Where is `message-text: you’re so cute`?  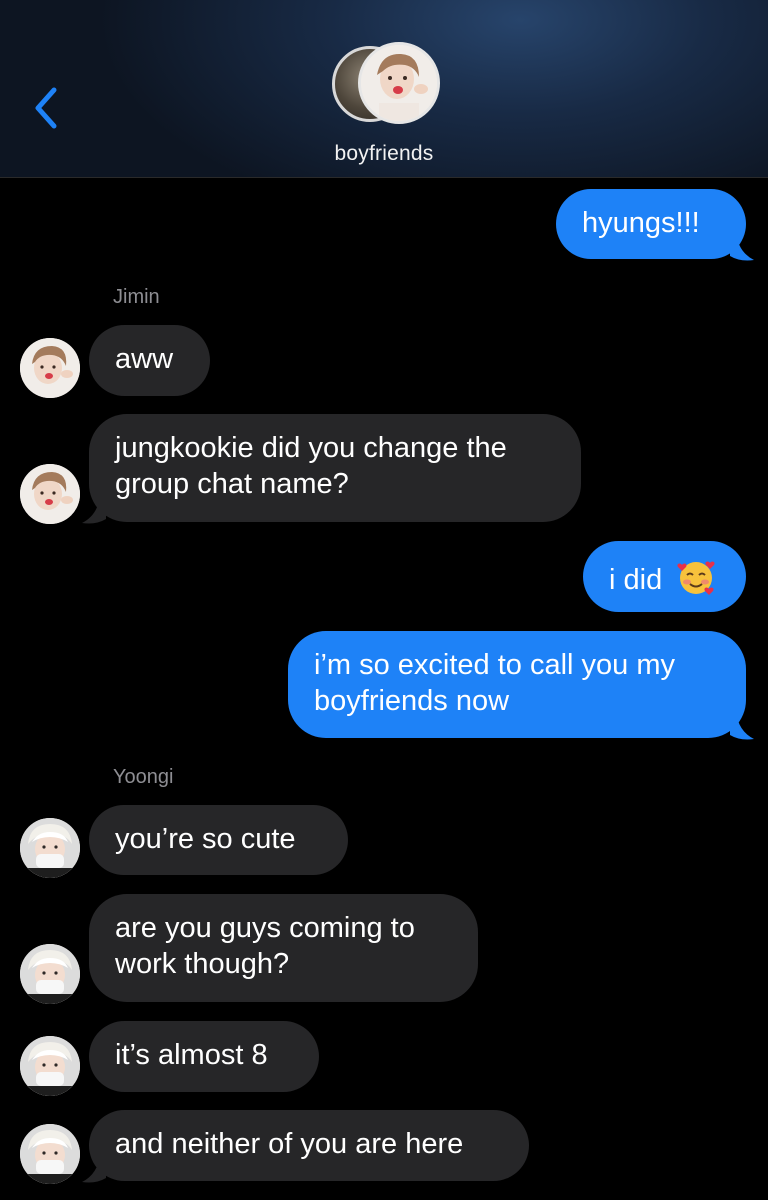
message-text: you’re so cute is located at coordinates (205, 839).